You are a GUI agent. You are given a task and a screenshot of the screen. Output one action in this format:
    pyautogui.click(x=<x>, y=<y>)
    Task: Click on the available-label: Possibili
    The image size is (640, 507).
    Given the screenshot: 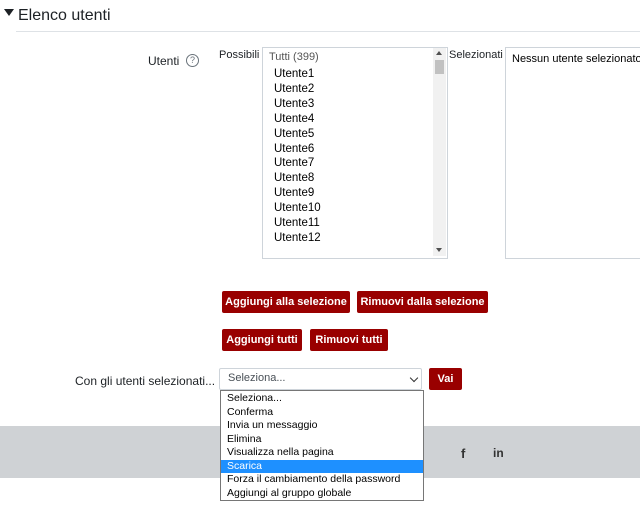 What is the action you would take?
    pyautogui.click(x=239, y=55)
    